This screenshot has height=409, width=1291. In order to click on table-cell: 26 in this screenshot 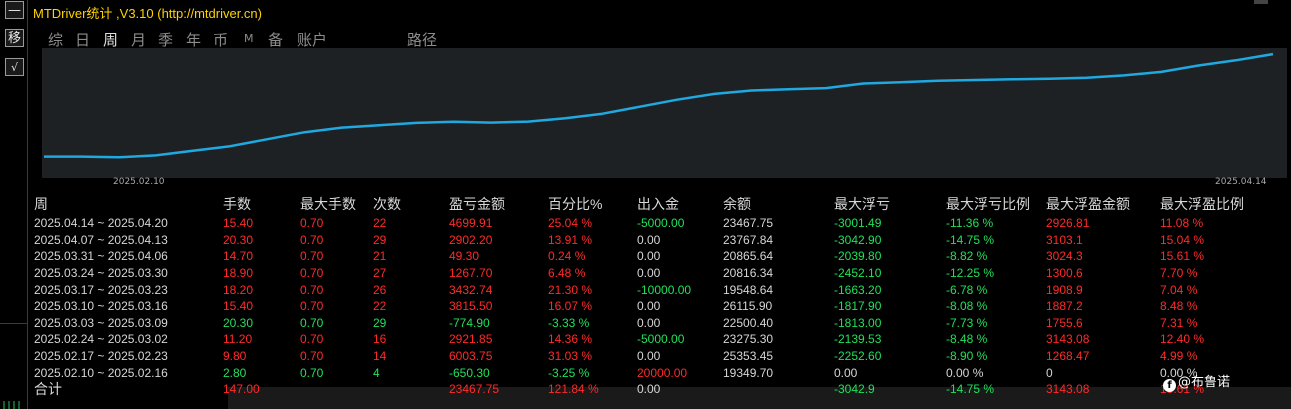, I will do `click(380, 289)`.